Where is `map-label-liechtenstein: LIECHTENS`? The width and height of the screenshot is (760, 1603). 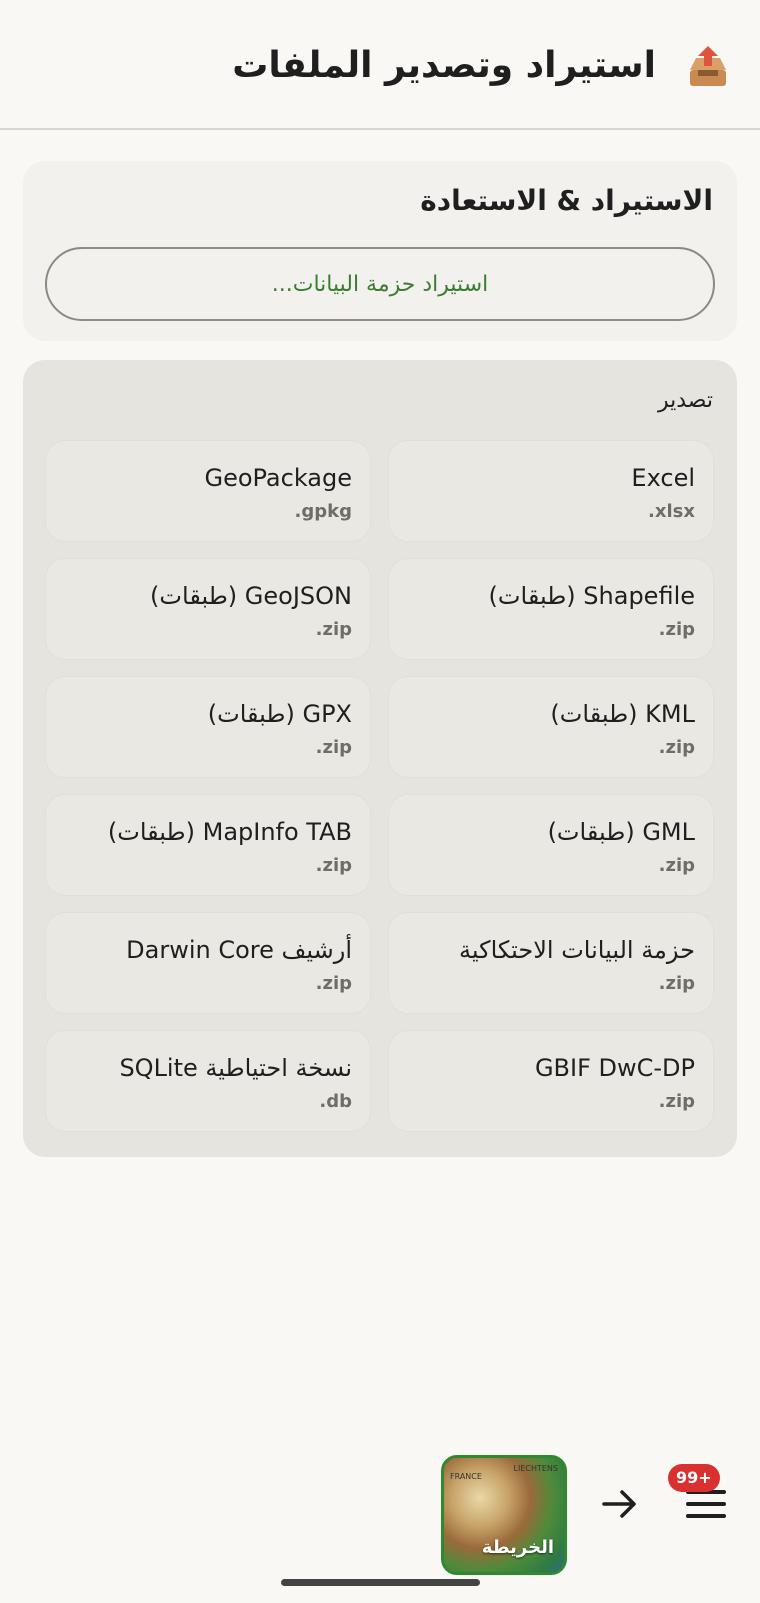 map-label-liechtenstein: LIECHTENS is located at coordinates (535, 1468).